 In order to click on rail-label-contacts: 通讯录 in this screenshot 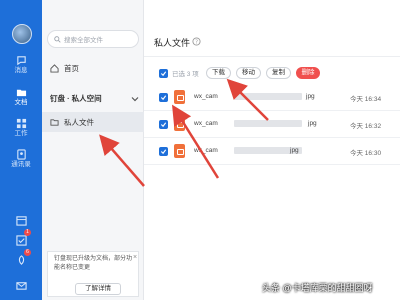, I will do `click(21, 164)`.